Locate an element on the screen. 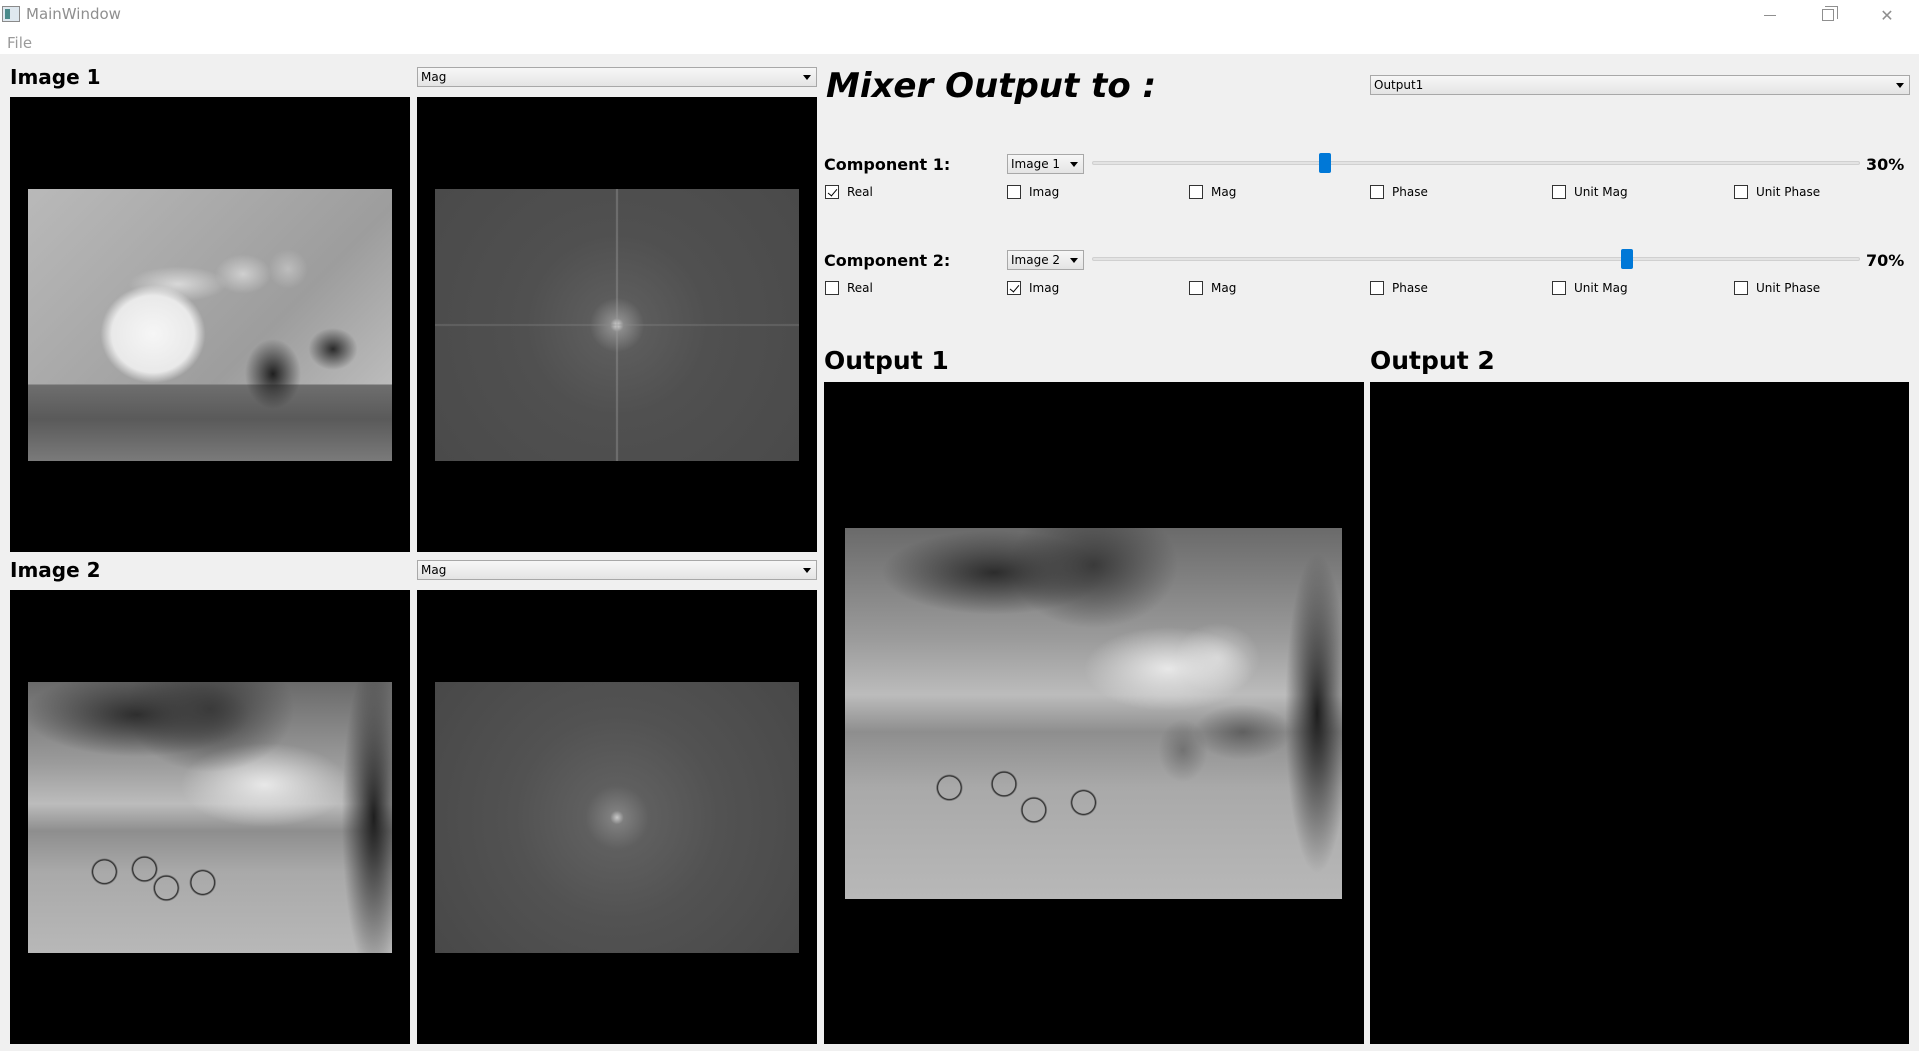 The image size is (1919, 1051). component2-source-select: Image 2 is located at coordinates (1045, 260).